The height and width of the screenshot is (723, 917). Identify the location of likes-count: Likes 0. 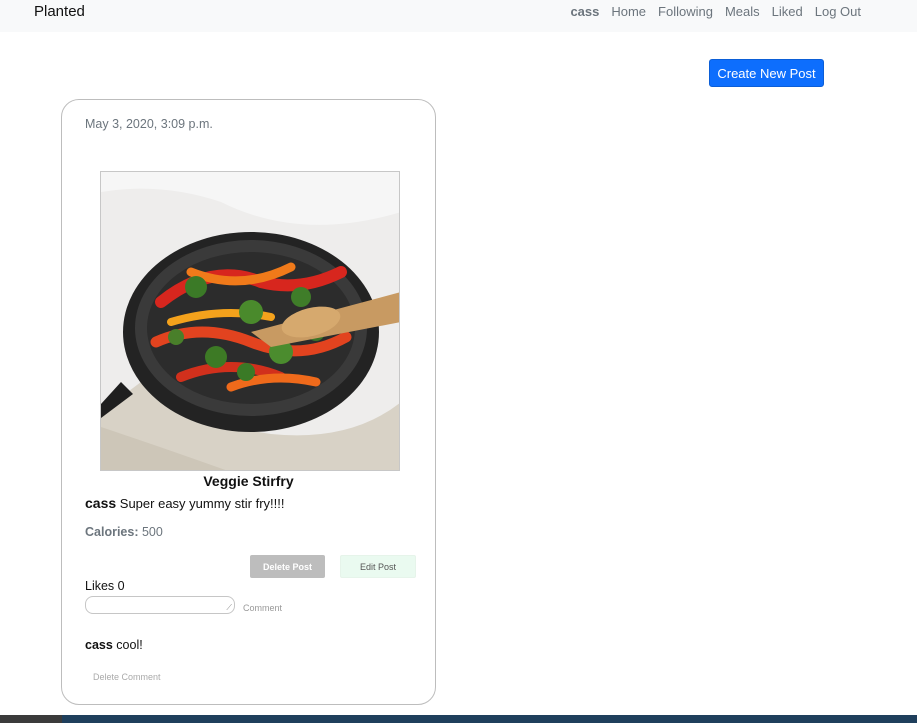
(105, 586).